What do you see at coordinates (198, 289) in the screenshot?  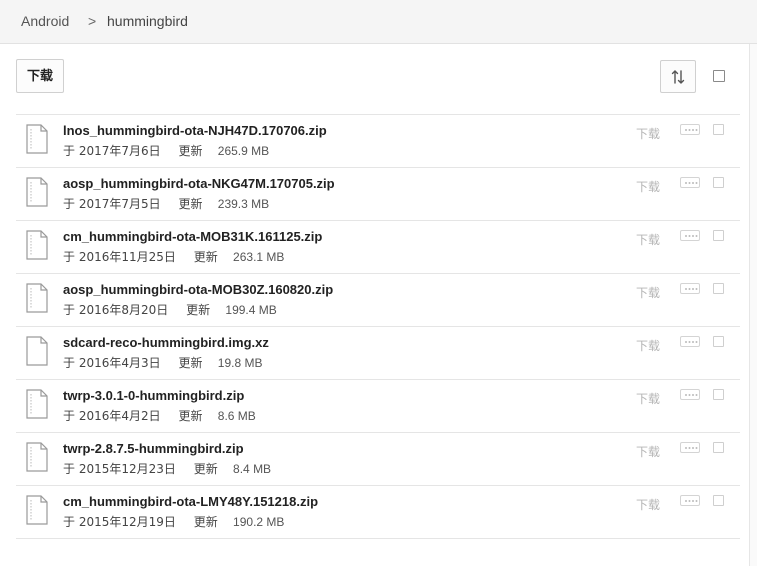 I see `file-name-link: aosp_hummingbird-ota-MOB30Z.160820.zip` at bounding box center [198, 289].